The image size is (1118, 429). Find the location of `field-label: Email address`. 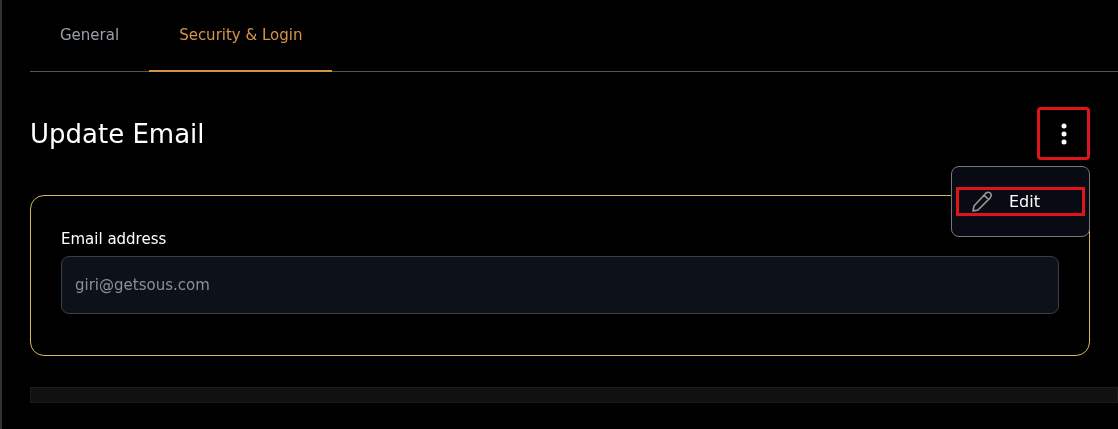

field-label: Email address is located at coordinates (114, 239).